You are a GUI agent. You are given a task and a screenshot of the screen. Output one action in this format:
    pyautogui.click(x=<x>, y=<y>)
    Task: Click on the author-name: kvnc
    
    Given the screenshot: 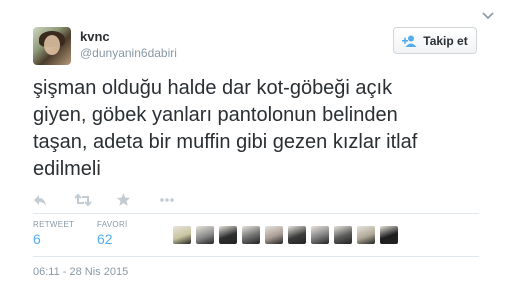 What is the action you would take?
    pyautogui.click(x=95, y=36)
    